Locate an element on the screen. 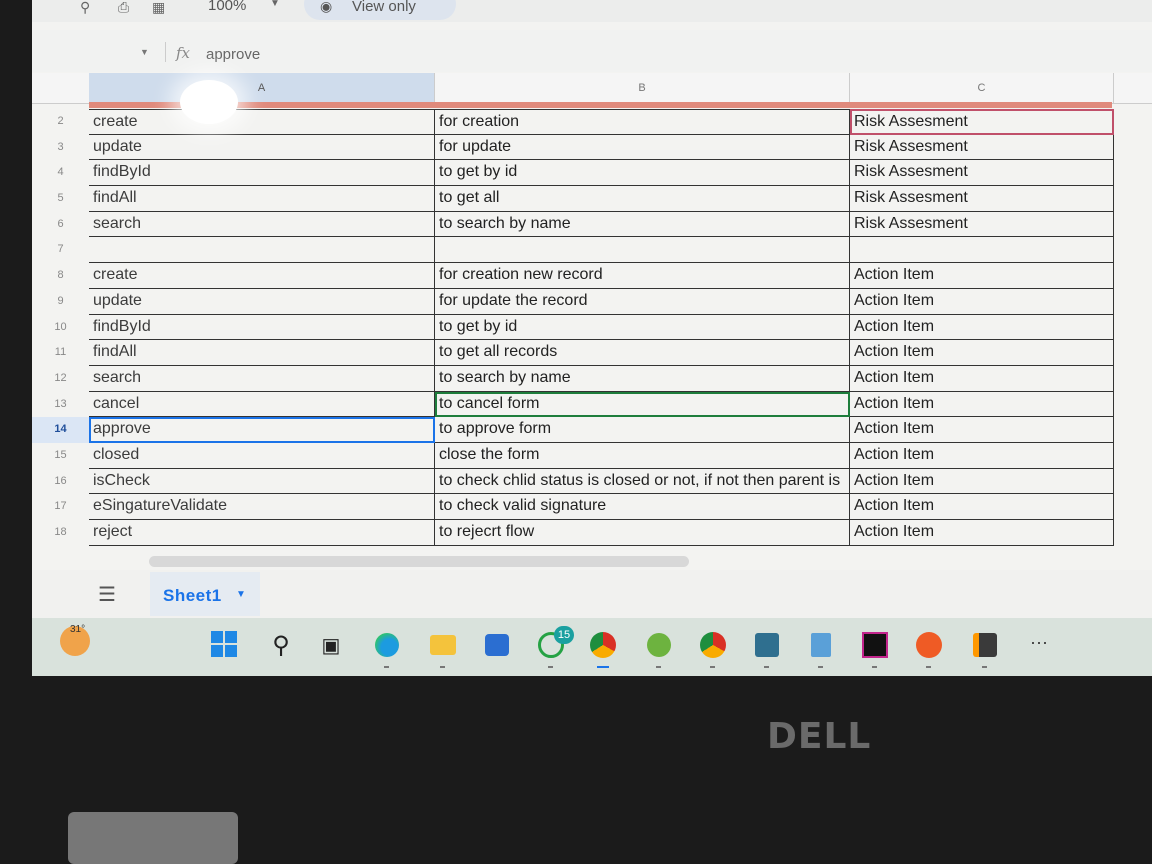 Image resolution: width=1152 pixels, height=864 pixels. edge-icon is located at coordinates (387, 649).